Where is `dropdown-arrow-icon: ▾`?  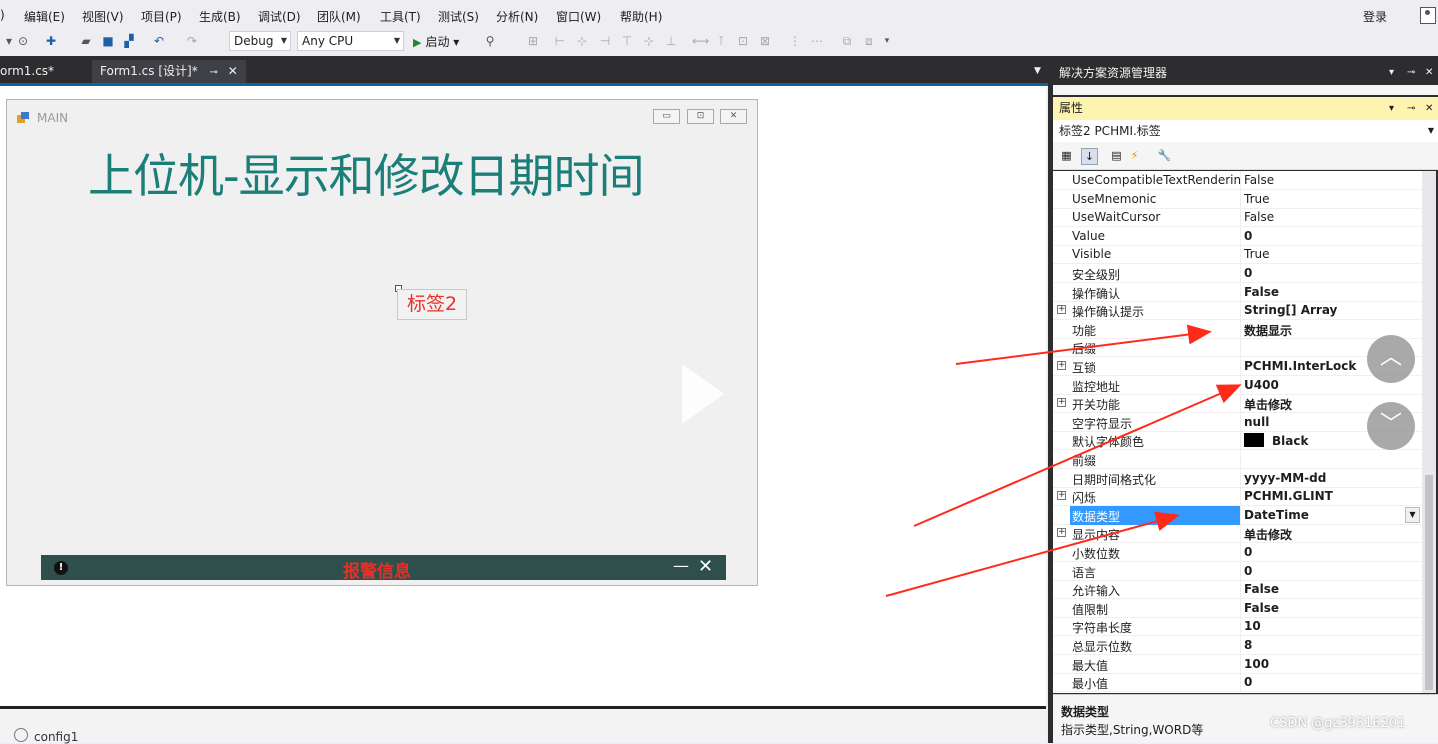
dropdown-arrow-icon: ▾ is located at coordinates (9, 41).